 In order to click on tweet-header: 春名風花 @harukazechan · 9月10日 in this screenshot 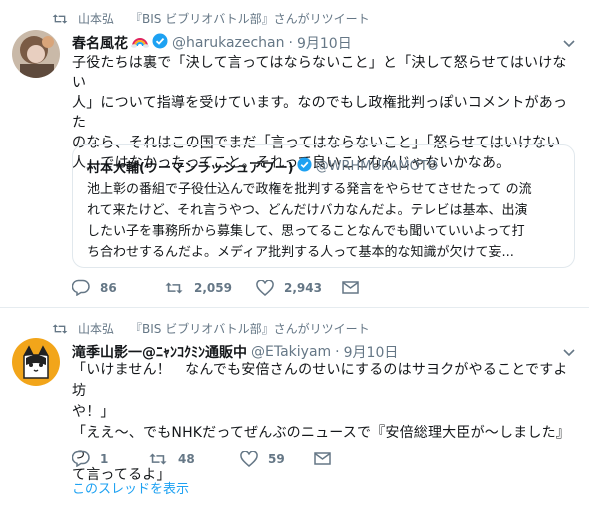, I will do `click(324, 43)`.